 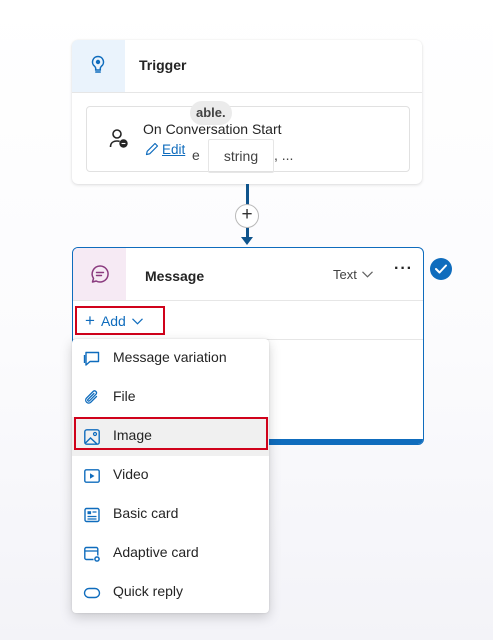 I want to click on menu-item-adaptive-card: Adaptive card, so click(x=170, y=553).